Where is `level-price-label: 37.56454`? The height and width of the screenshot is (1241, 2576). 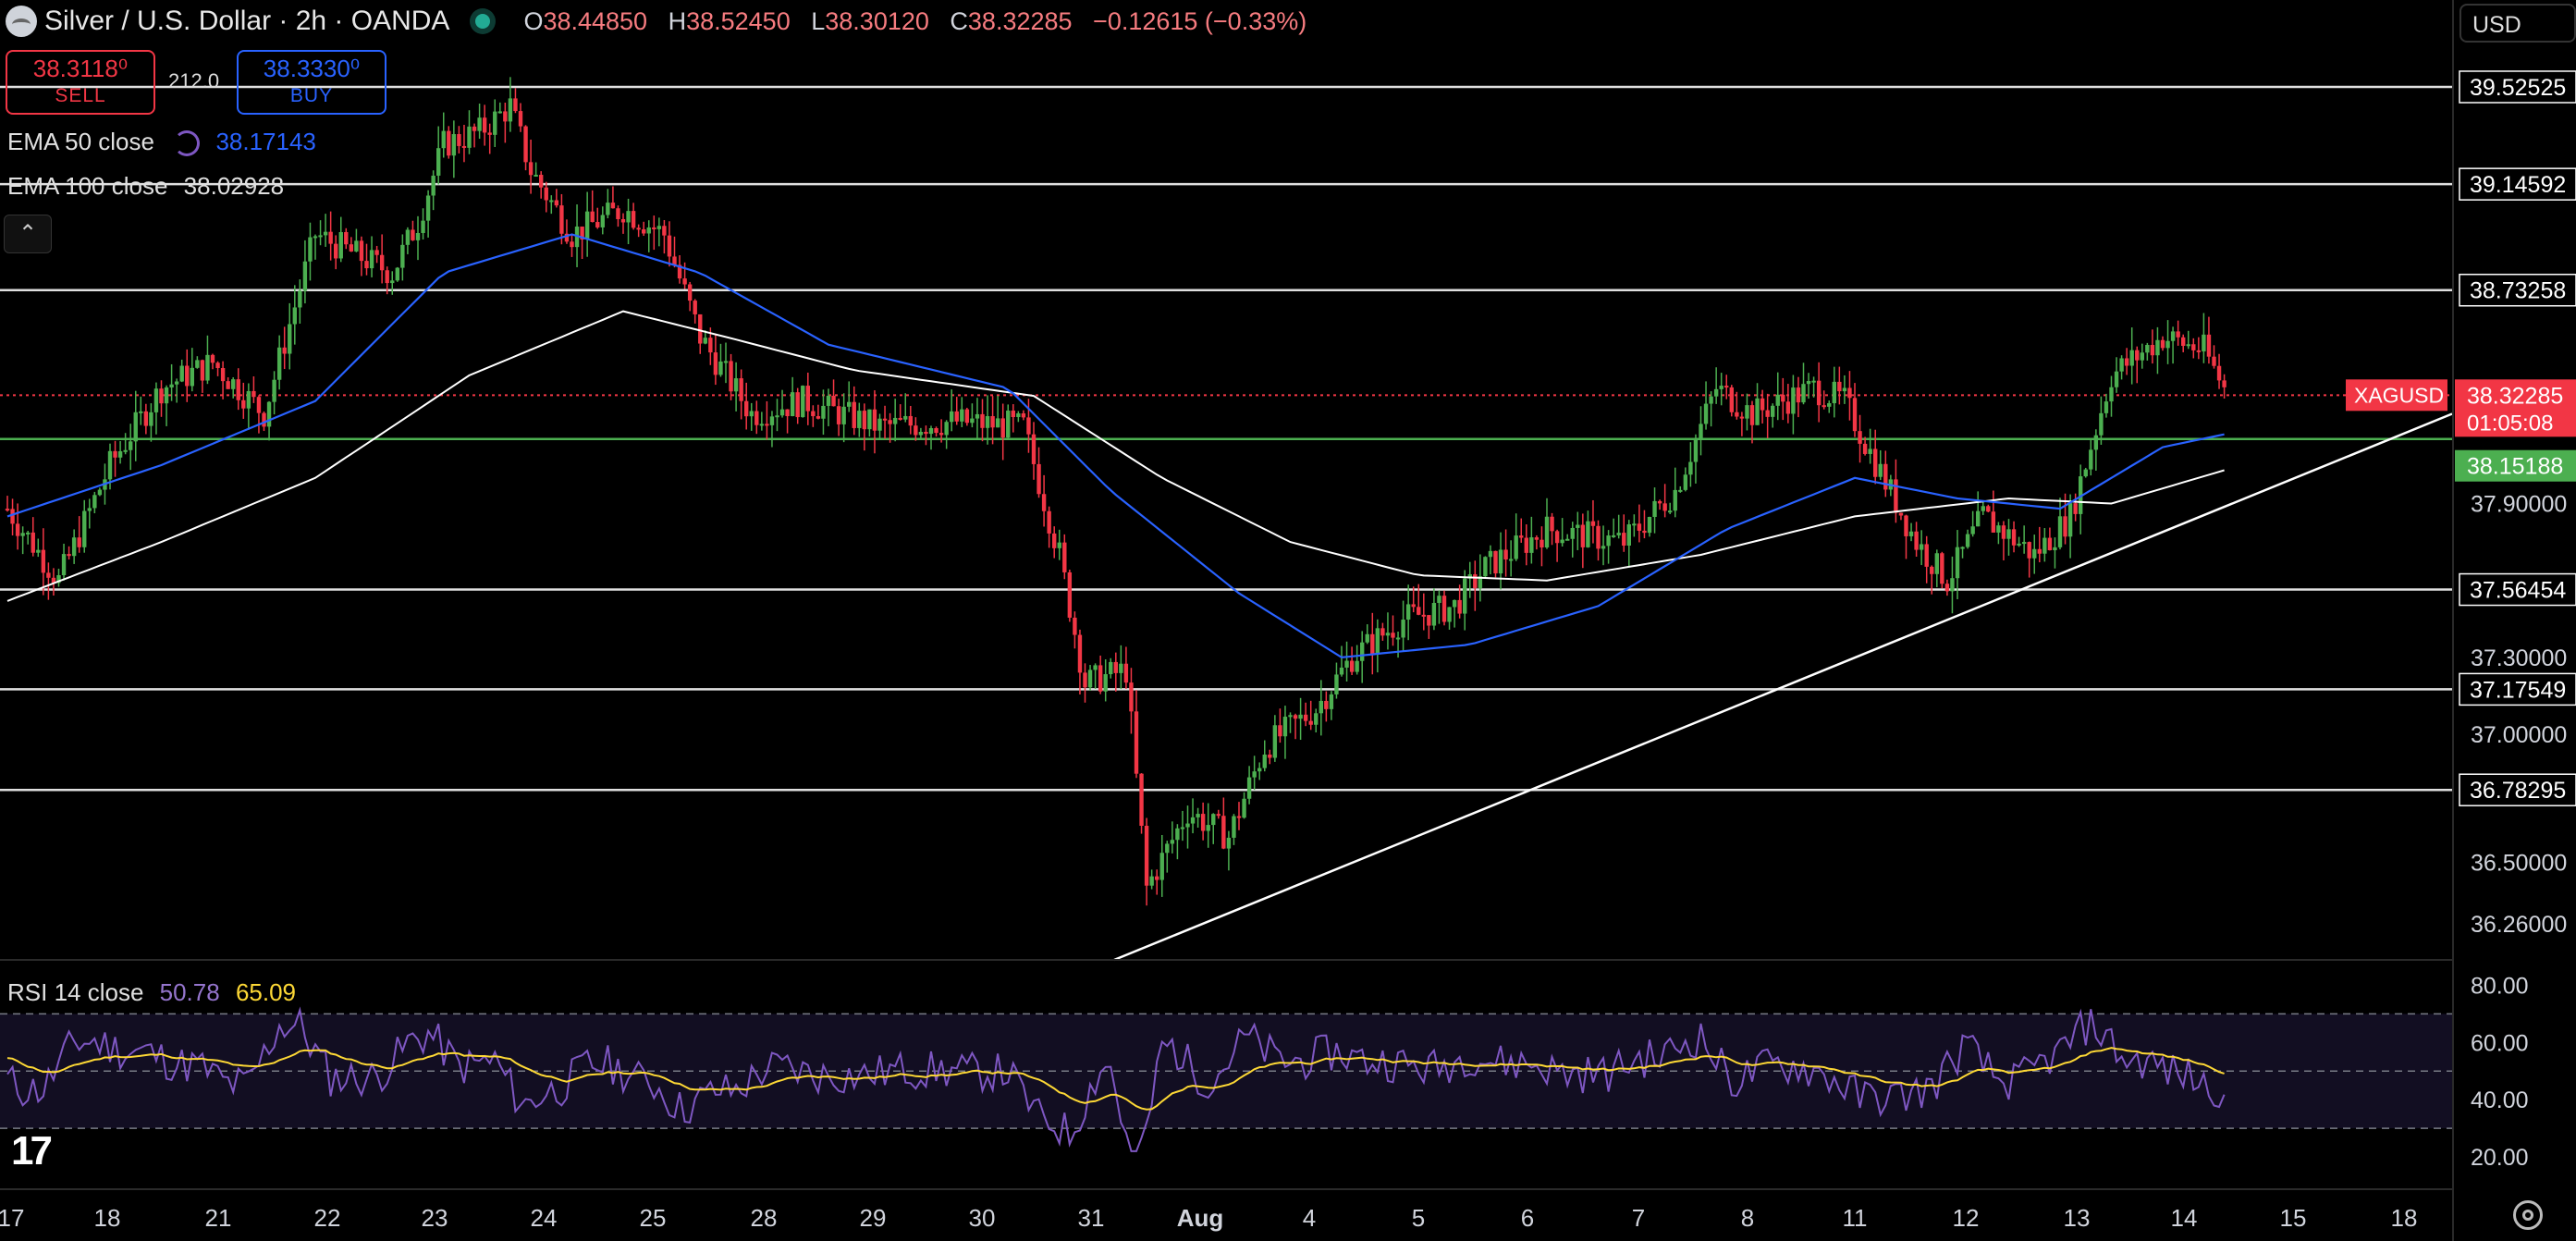 level-price-label: 37.56454 is located at coordinates (2518, 591).